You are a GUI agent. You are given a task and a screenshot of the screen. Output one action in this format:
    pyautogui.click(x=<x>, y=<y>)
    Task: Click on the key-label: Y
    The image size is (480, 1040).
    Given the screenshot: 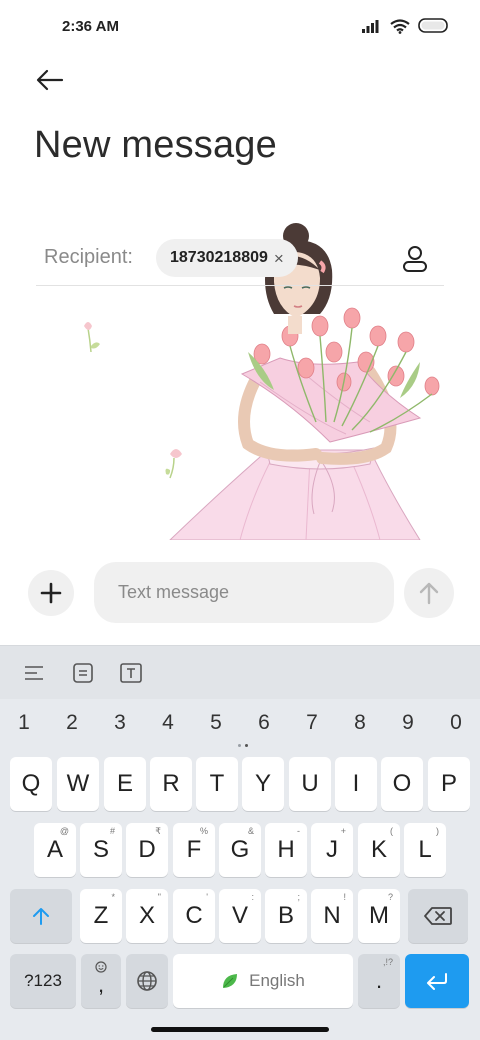 What is the action you would take?
    pyautogui.click(x=262, y=783)
    